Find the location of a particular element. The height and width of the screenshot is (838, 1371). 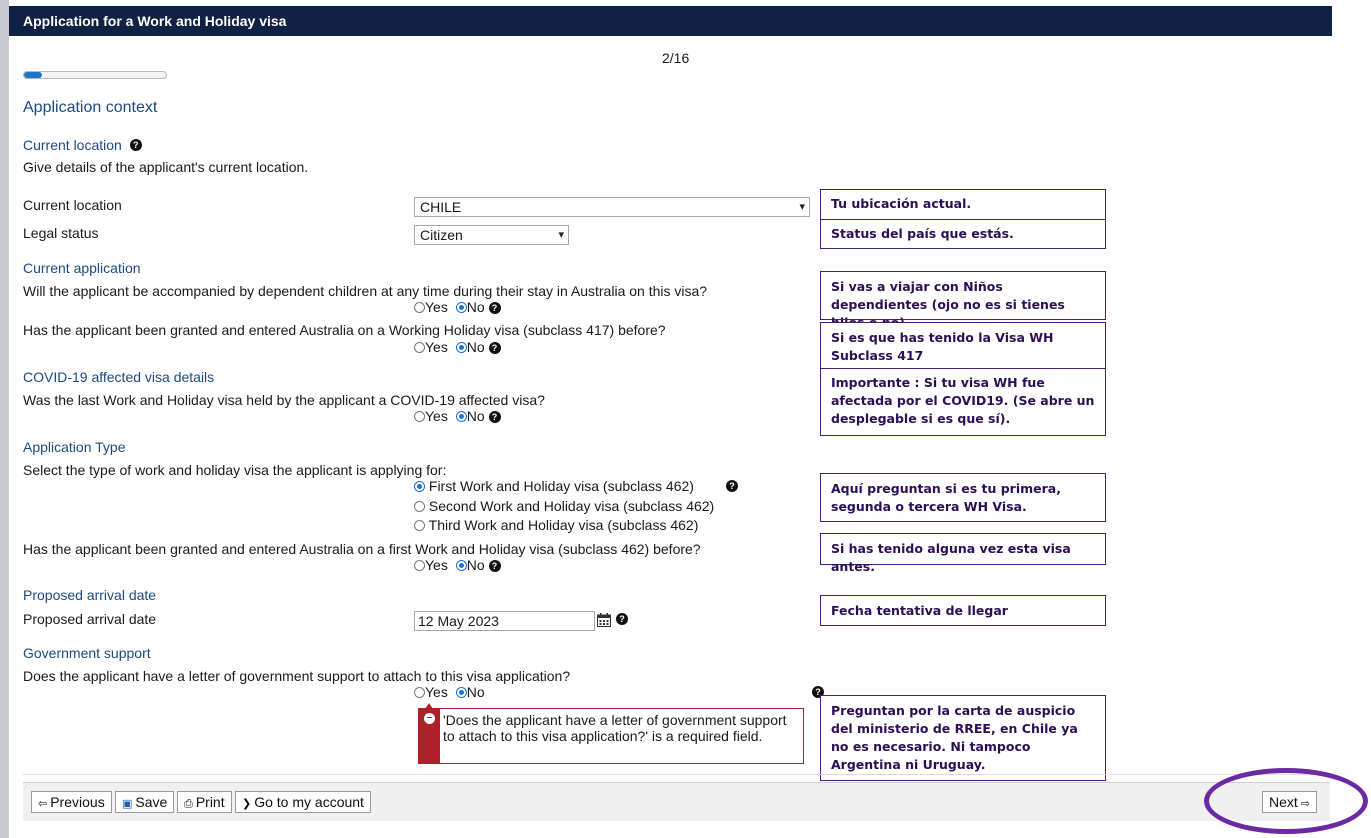

arrival-date-input: 12 May 2023 is located at coordinates (504, 621).